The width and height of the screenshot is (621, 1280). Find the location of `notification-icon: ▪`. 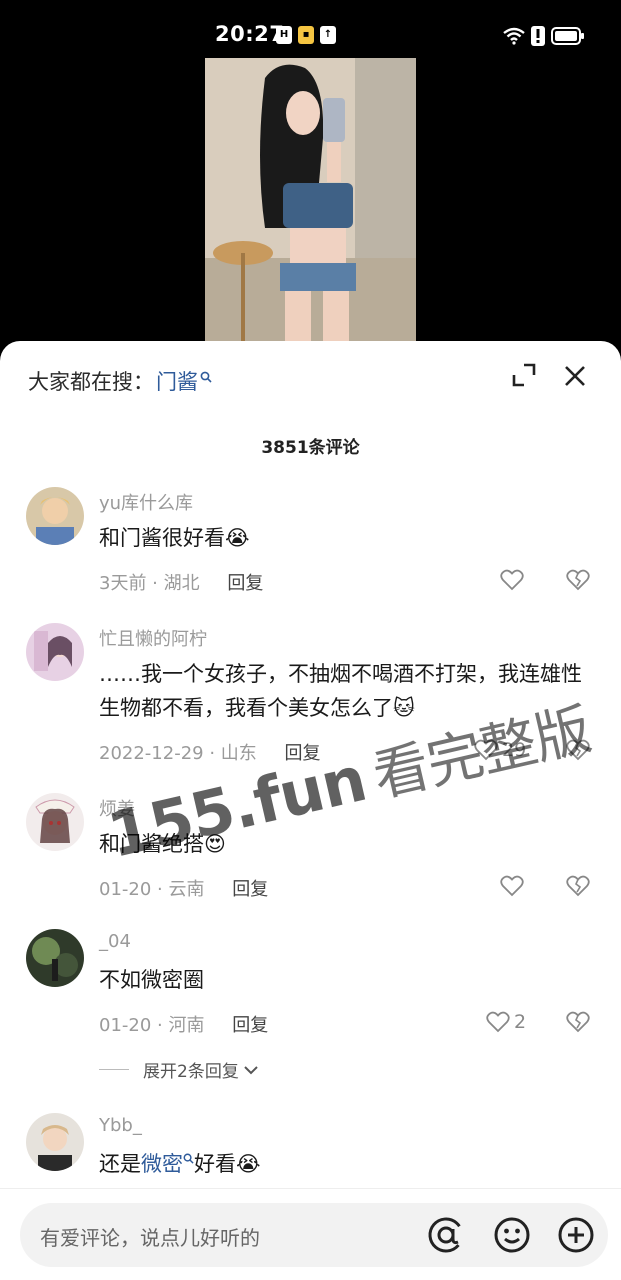

notification-icon: ▪ is located at coordinates (306, 35).